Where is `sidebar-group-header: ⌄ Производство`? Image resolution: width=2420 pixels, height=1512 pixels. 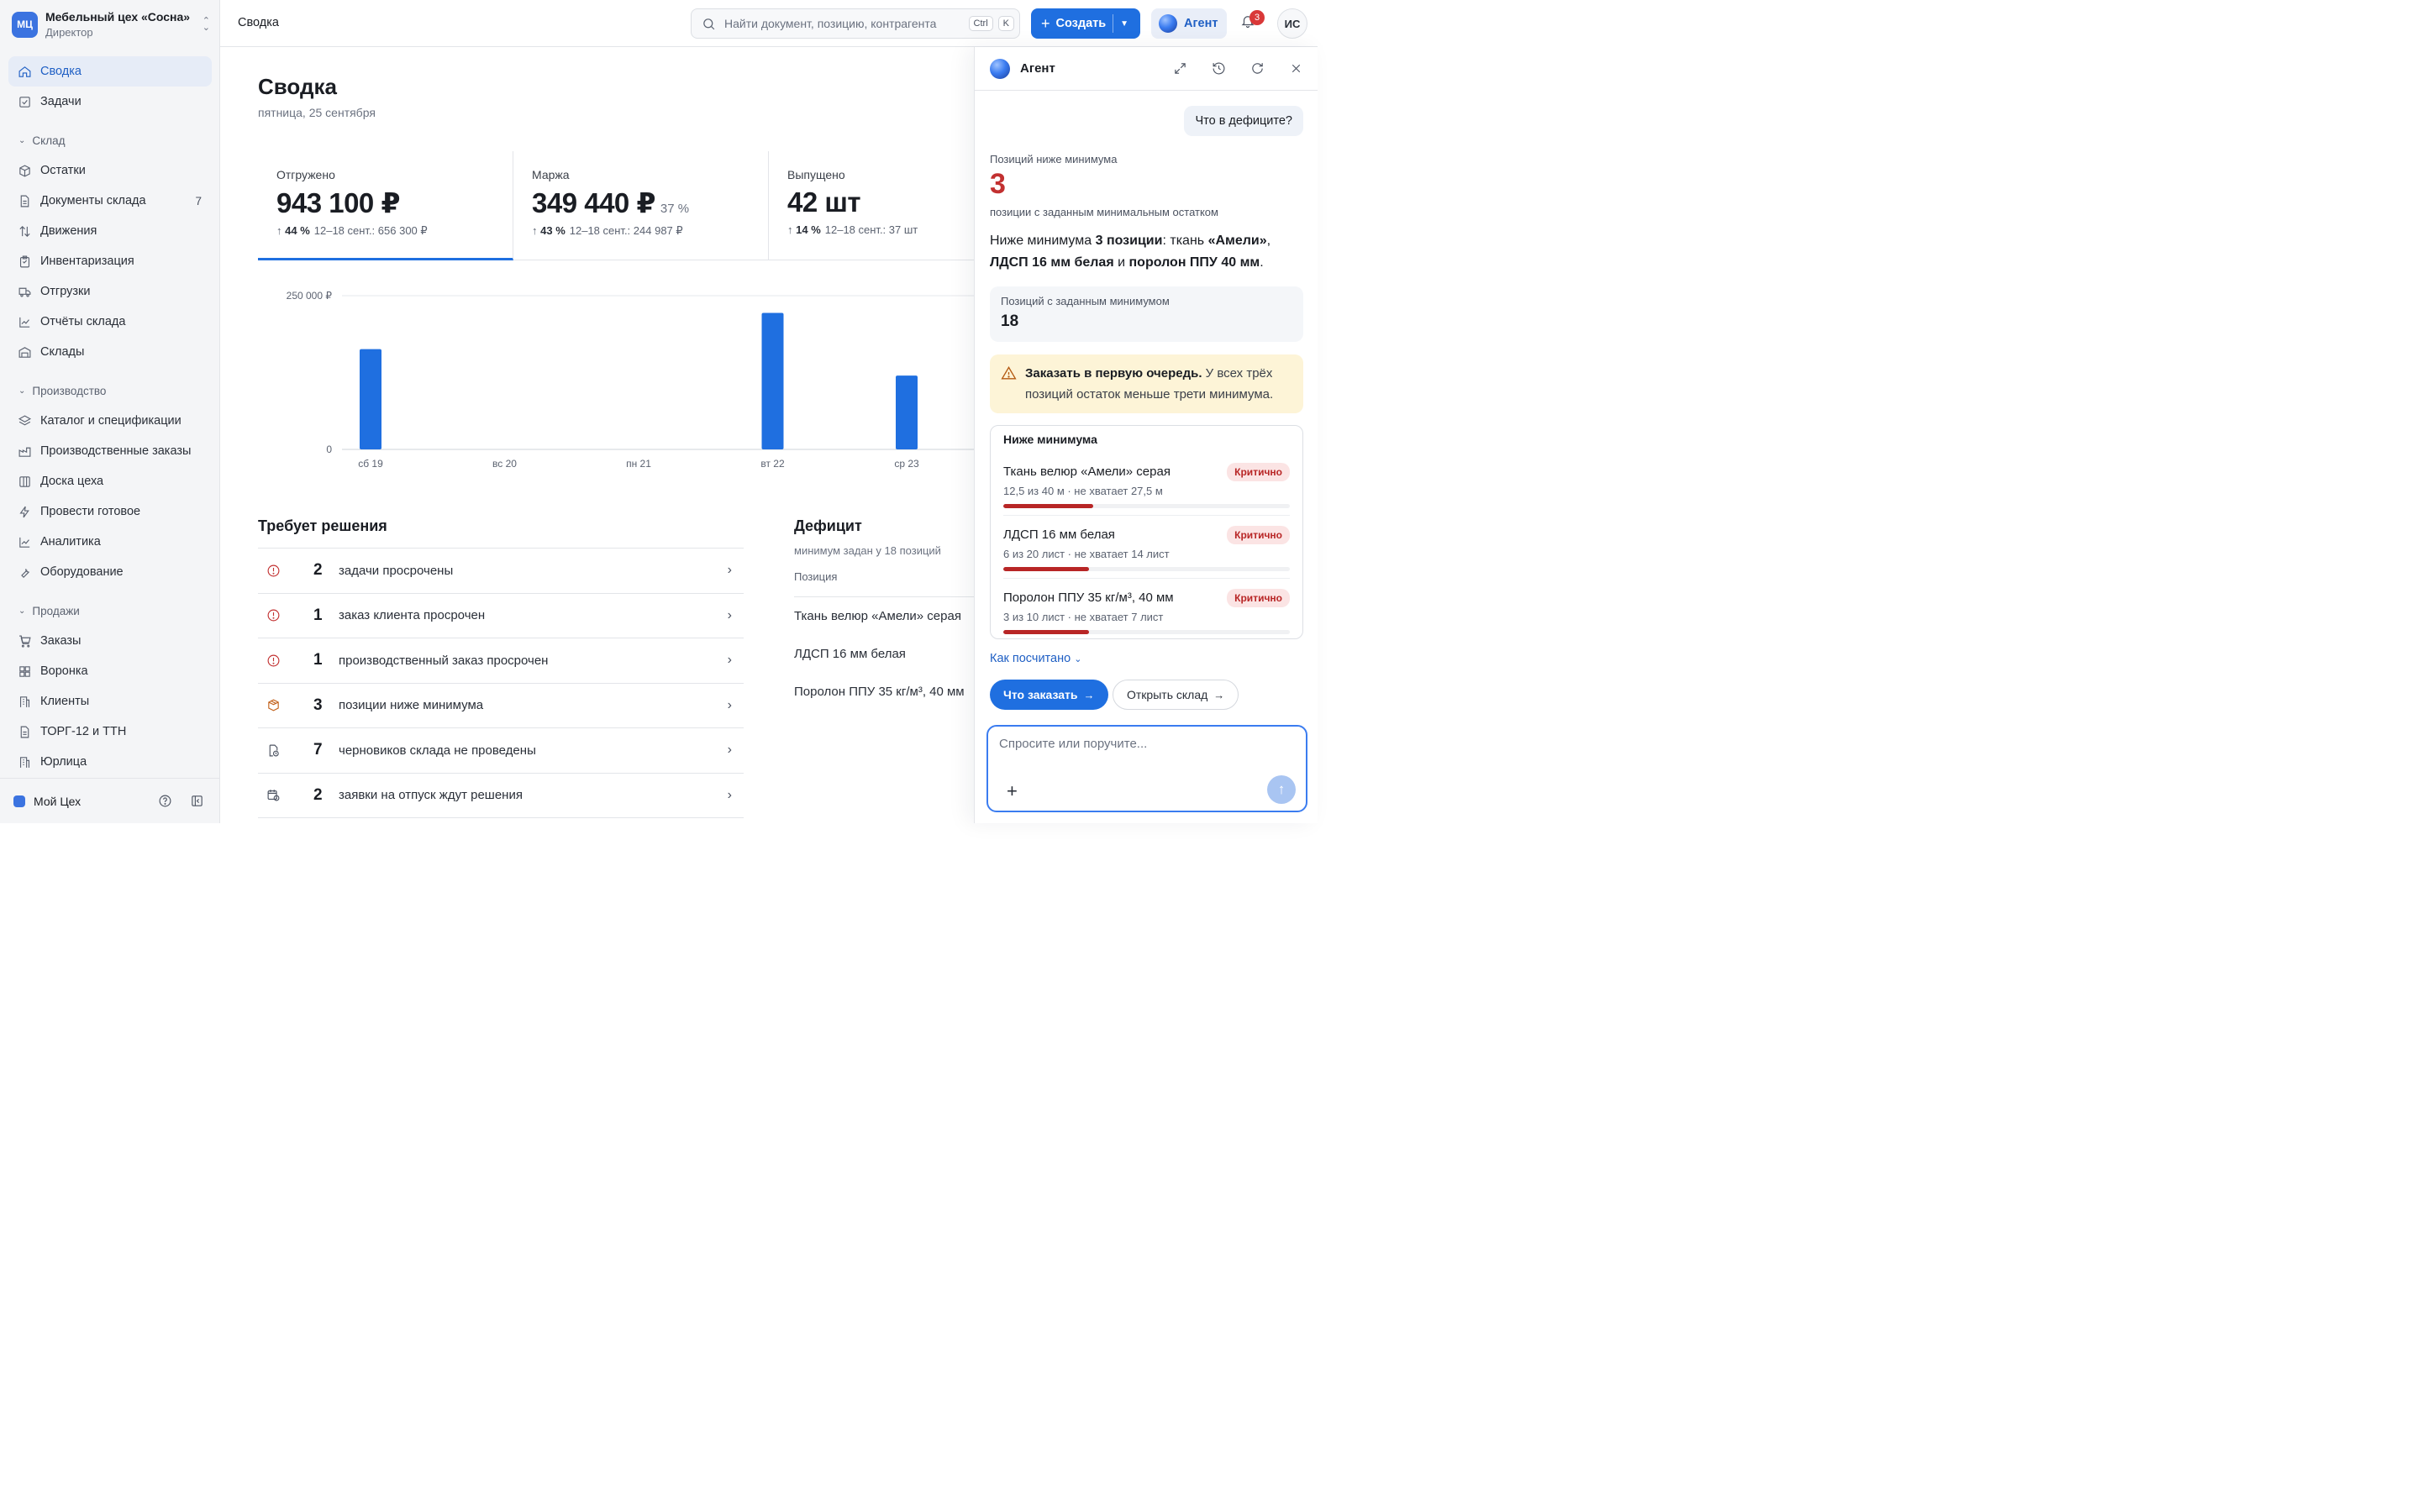 sidebar-group-header: ⌄ Производство is located at coordinates (110, 390).